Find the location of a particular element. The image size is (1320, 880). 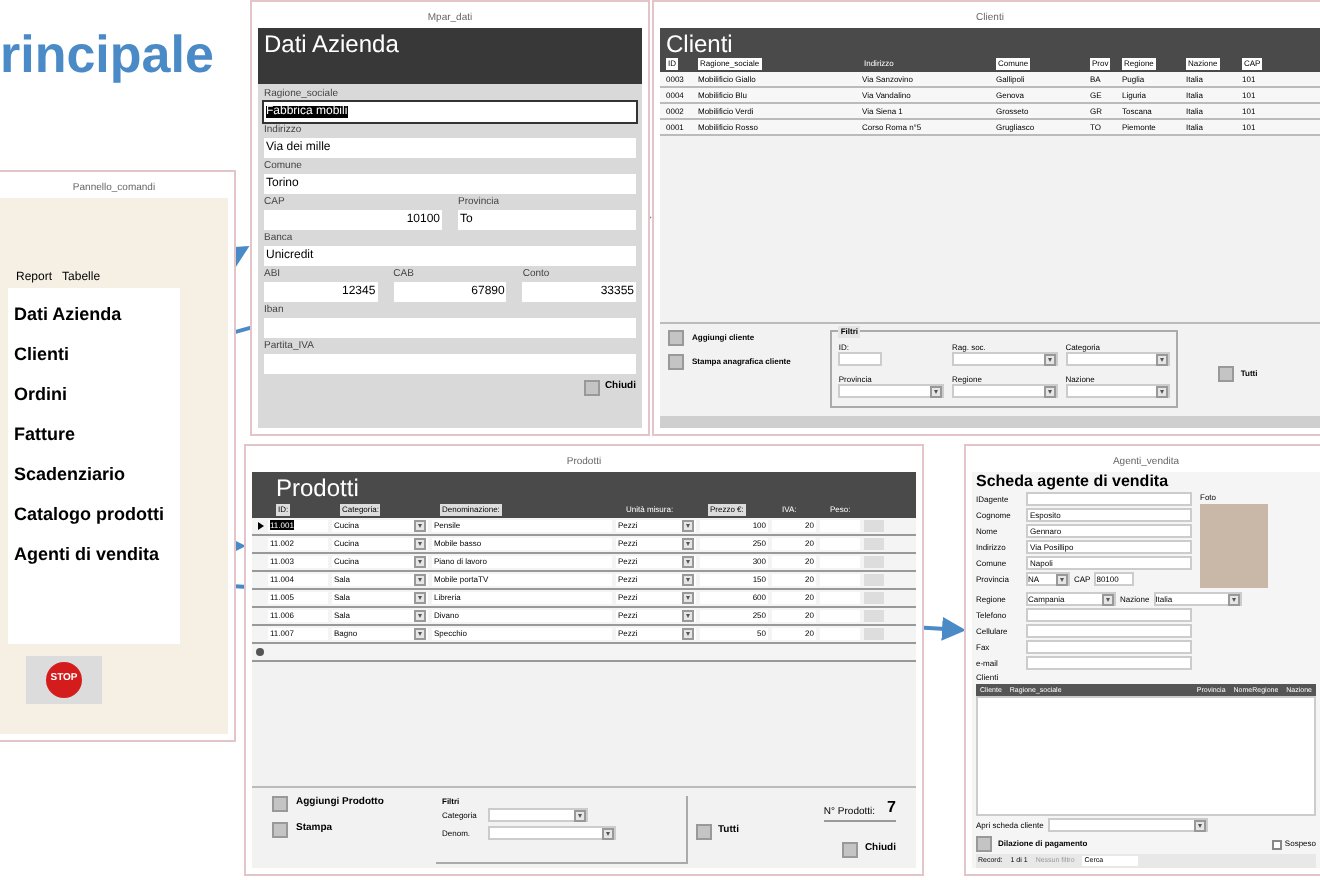

menu-item: Clienti is located at coordinates (97, 355).